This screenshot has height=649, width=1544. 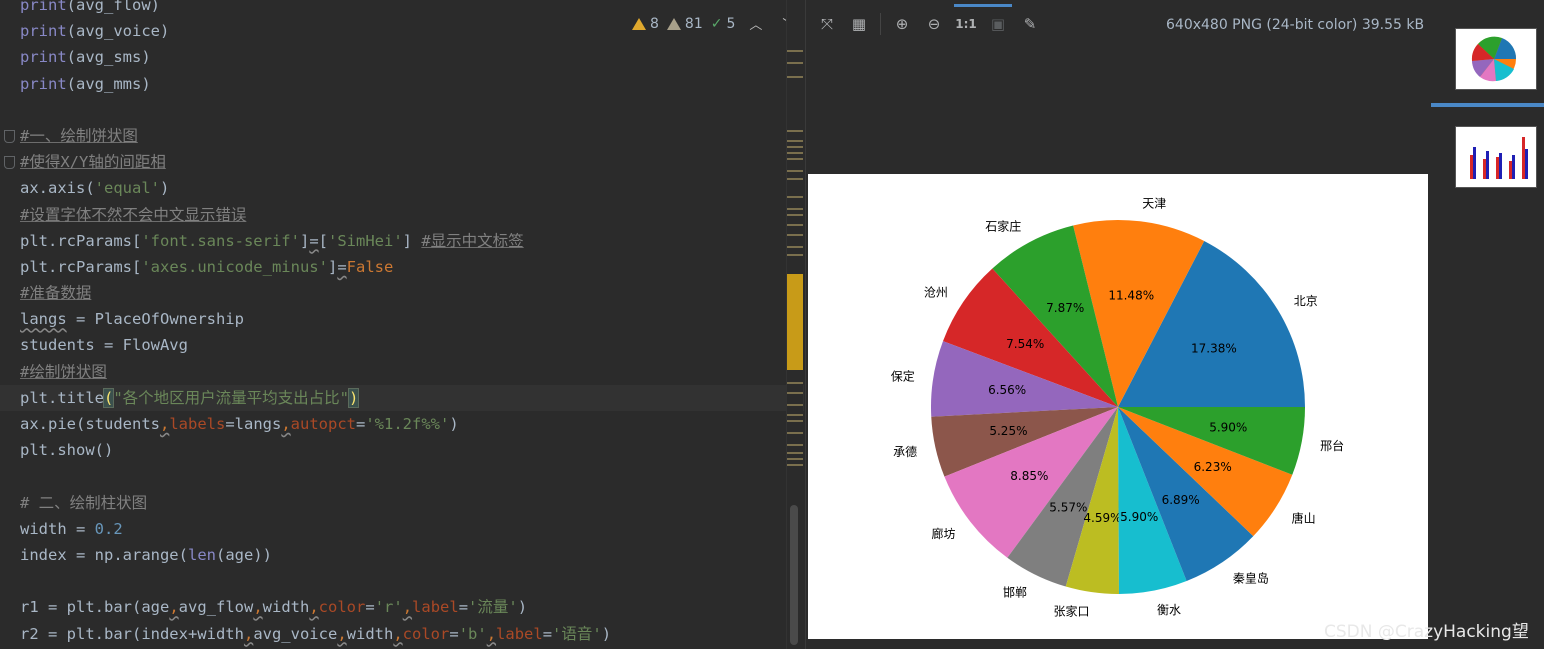 What do you see at coordinates (827, 24) in the screenshot?
I see `fit-icon: ⤧` at bounding box center [827, 24].